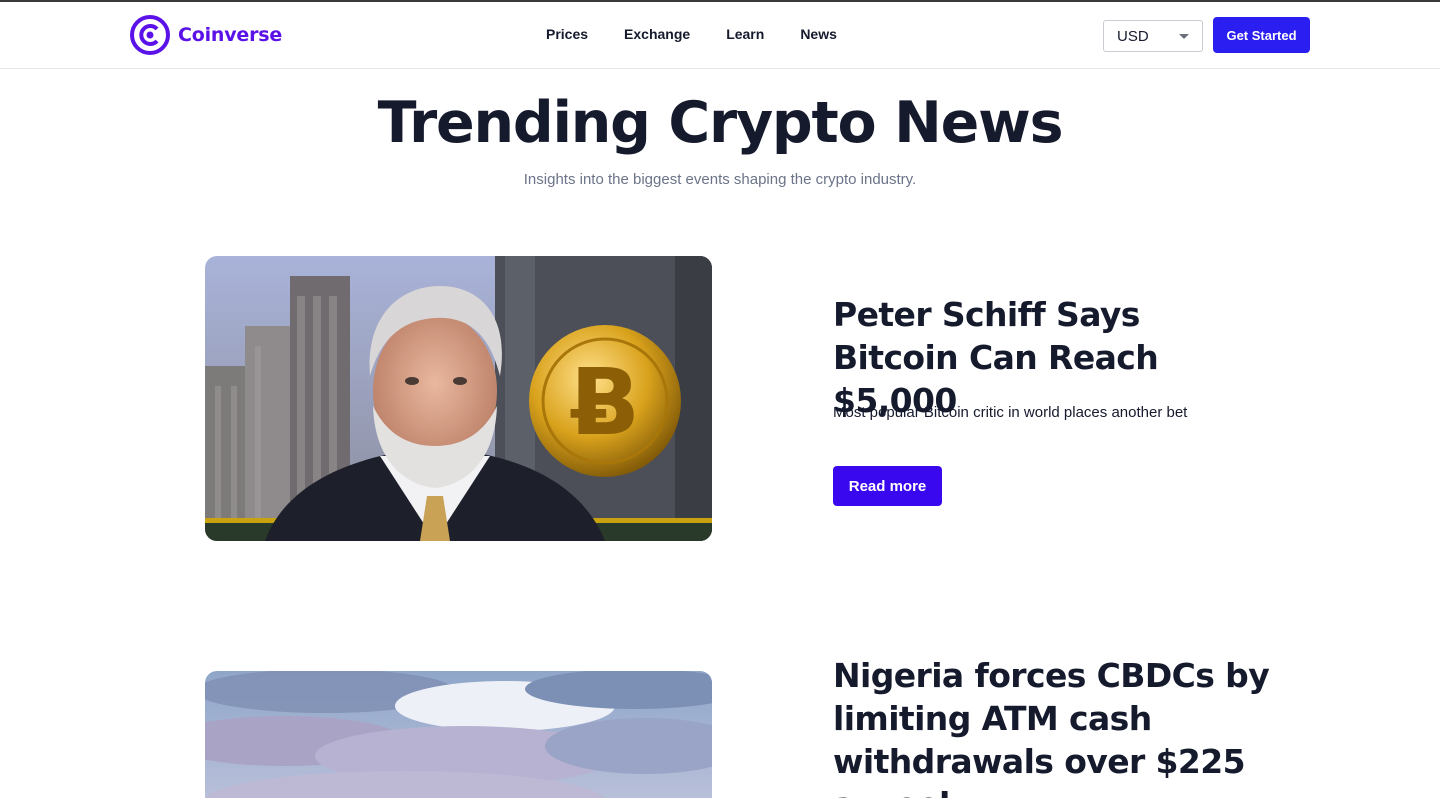 Image resolution: width=1440 pixels, height=798 pixels. Describe the element at coordinates (567, 34) in the screenshot. I see `nav-link-prices: Prices` at that location.